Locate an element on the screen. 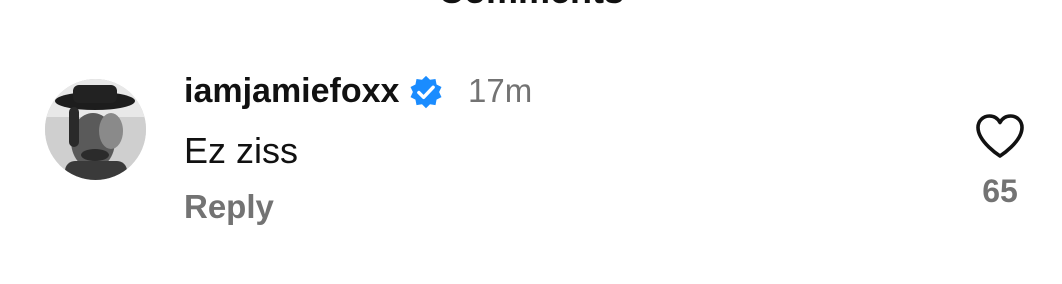 This screenshot has height=284, width=1062. verified-badge-icon is located at coordinates (426, 92).